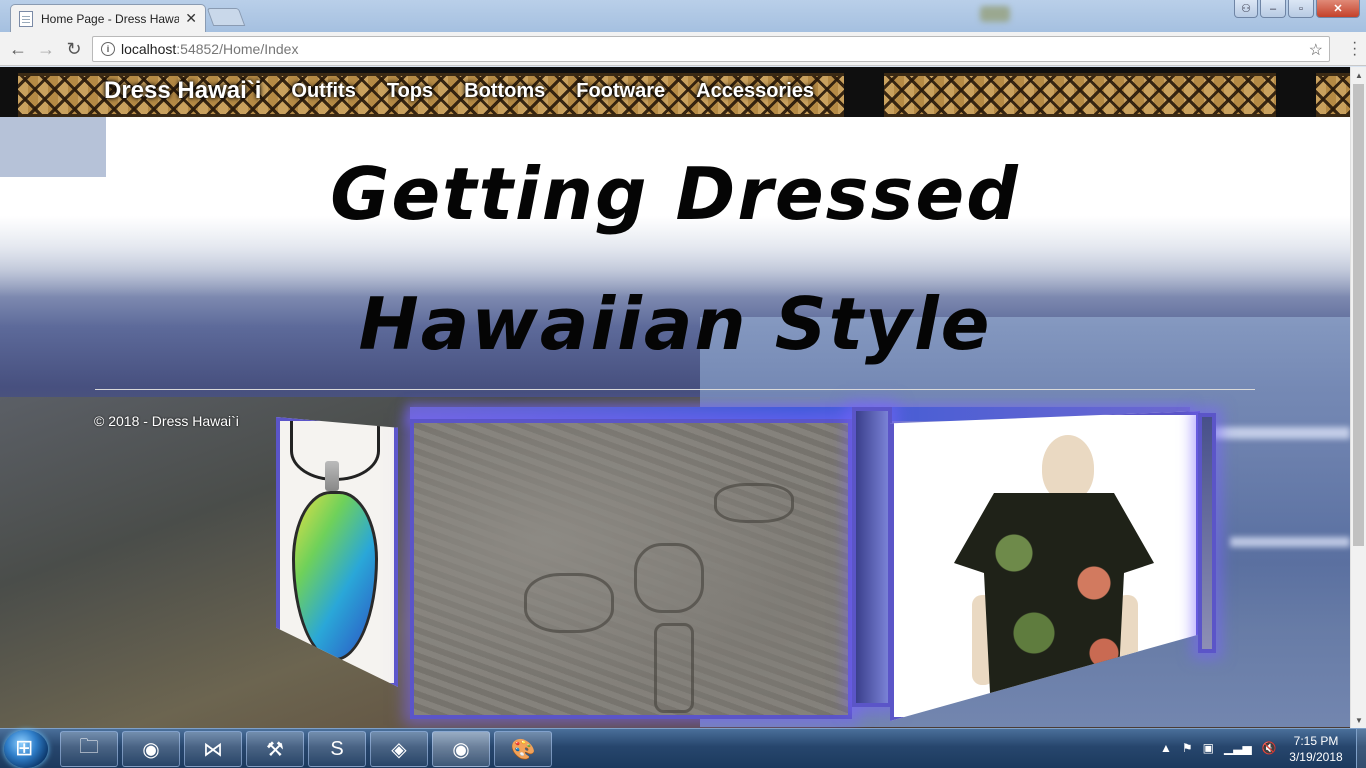  Describe the element at coordinates (1358, 315) in the screenshot. I see `scroll-thumb` at that location.